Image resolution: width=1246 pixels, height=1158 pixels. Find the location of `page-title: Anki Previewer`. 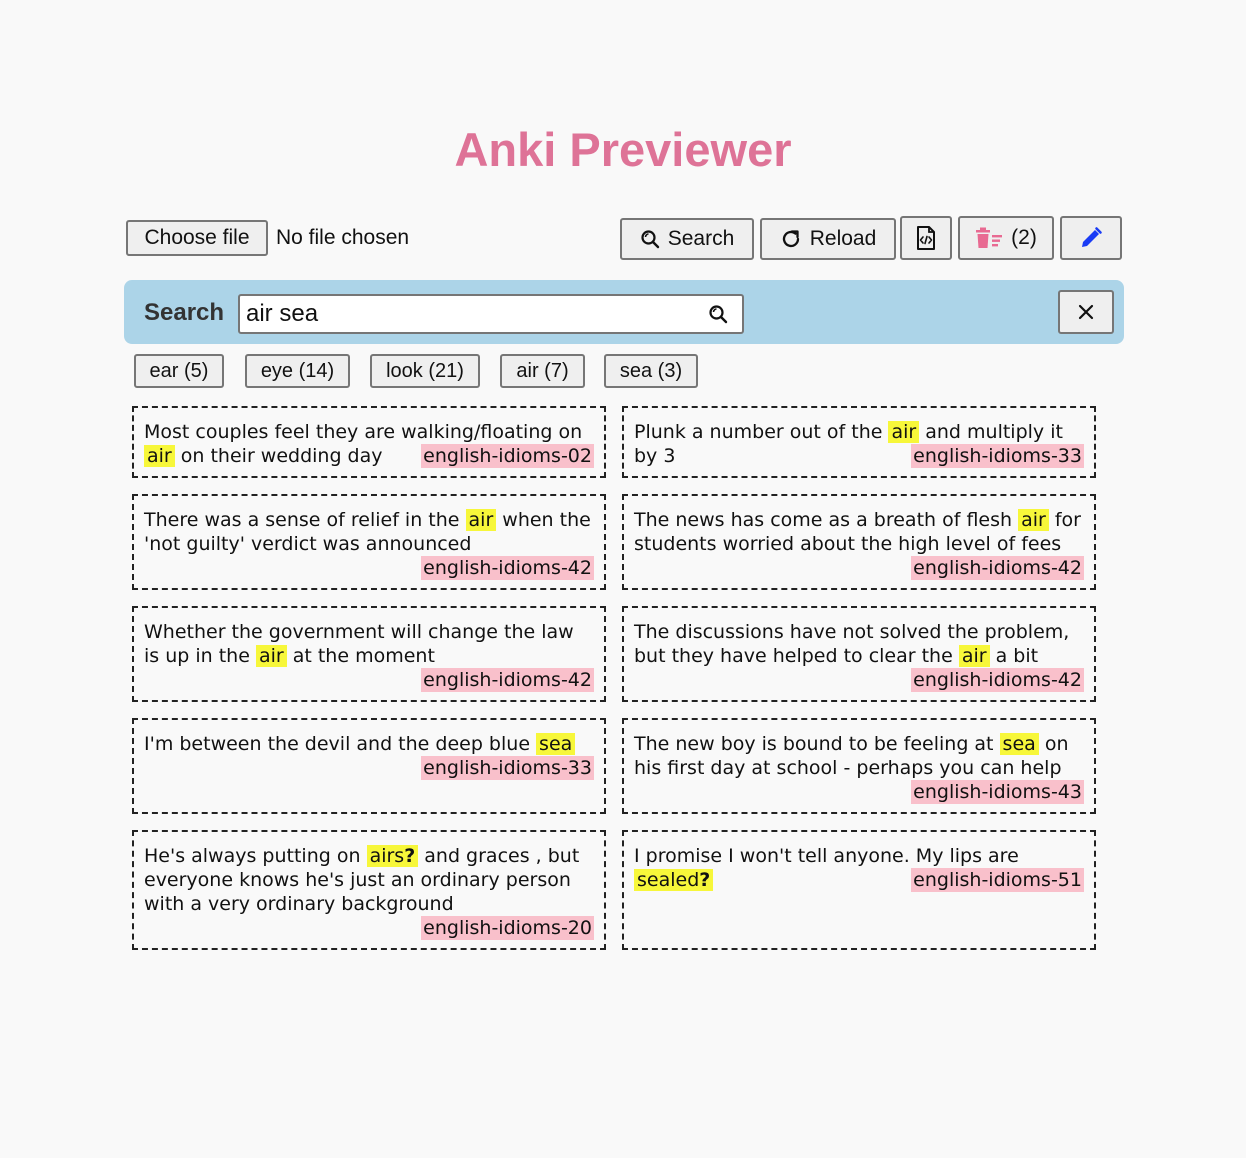

page-title: Anki Previewer is located at coordinates (623, 149).